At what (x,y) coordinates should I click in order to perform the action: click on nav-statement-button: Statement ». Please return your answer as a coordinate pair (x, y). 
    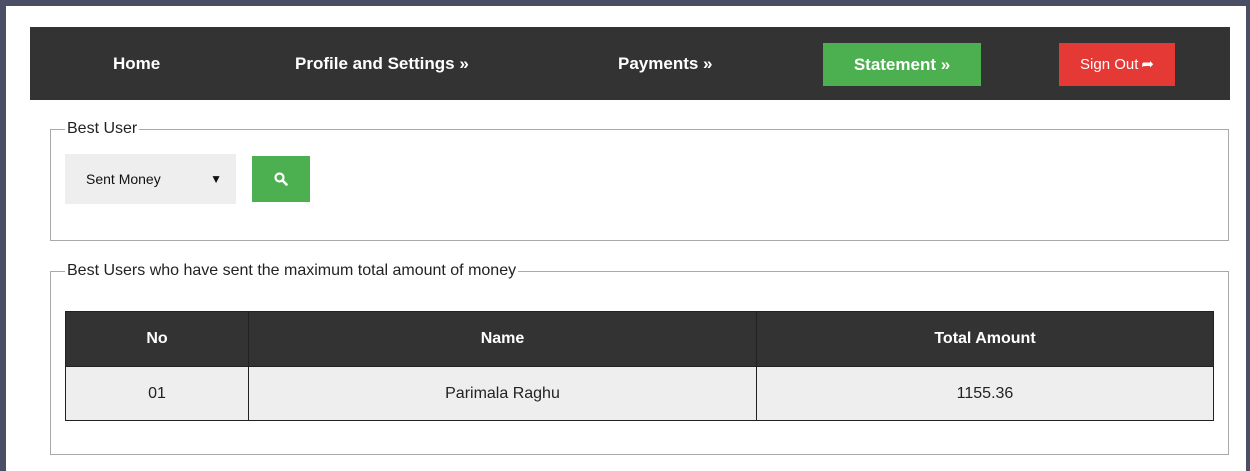
    Looking at the image, I should click on (902, 64).